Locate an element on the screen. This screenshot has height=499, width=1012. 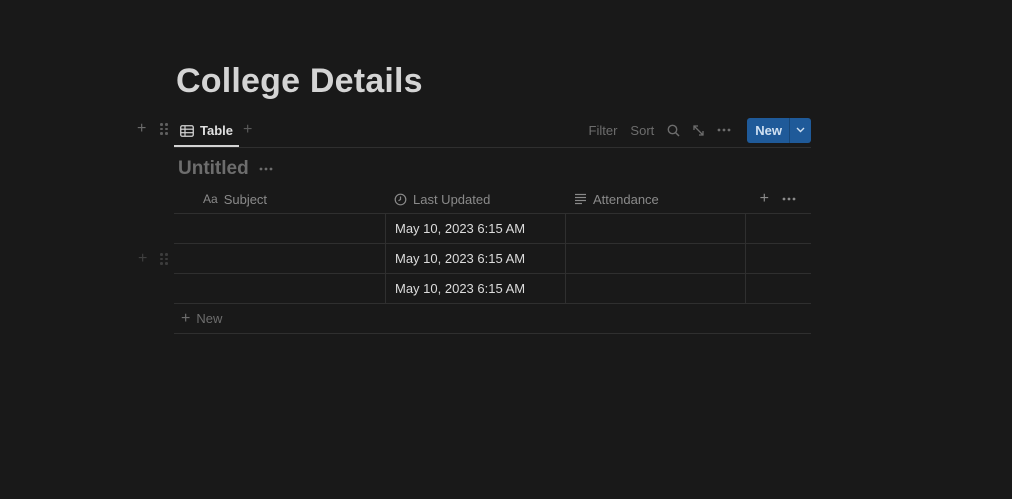
view-title: Untitled is located at coordinates (213, 169).